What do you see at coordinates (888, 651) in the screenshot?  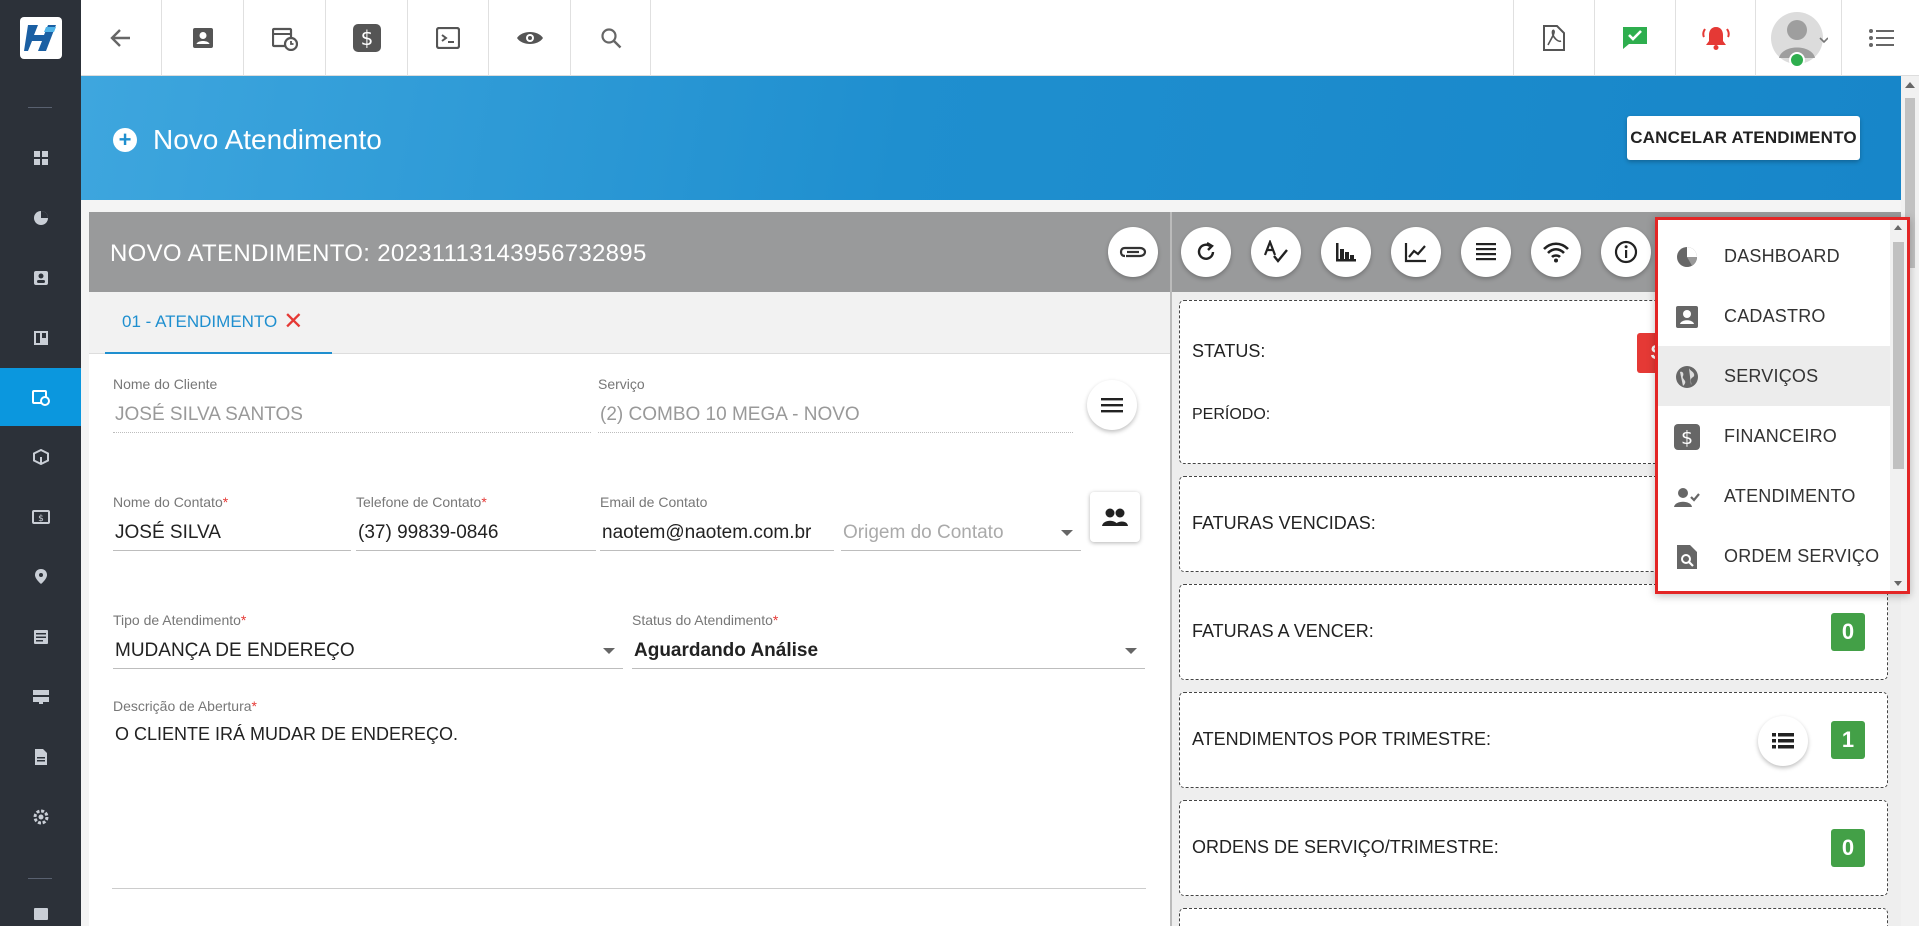 I see `status-value: Aguardando Análise` at bounding box center [888, 651].